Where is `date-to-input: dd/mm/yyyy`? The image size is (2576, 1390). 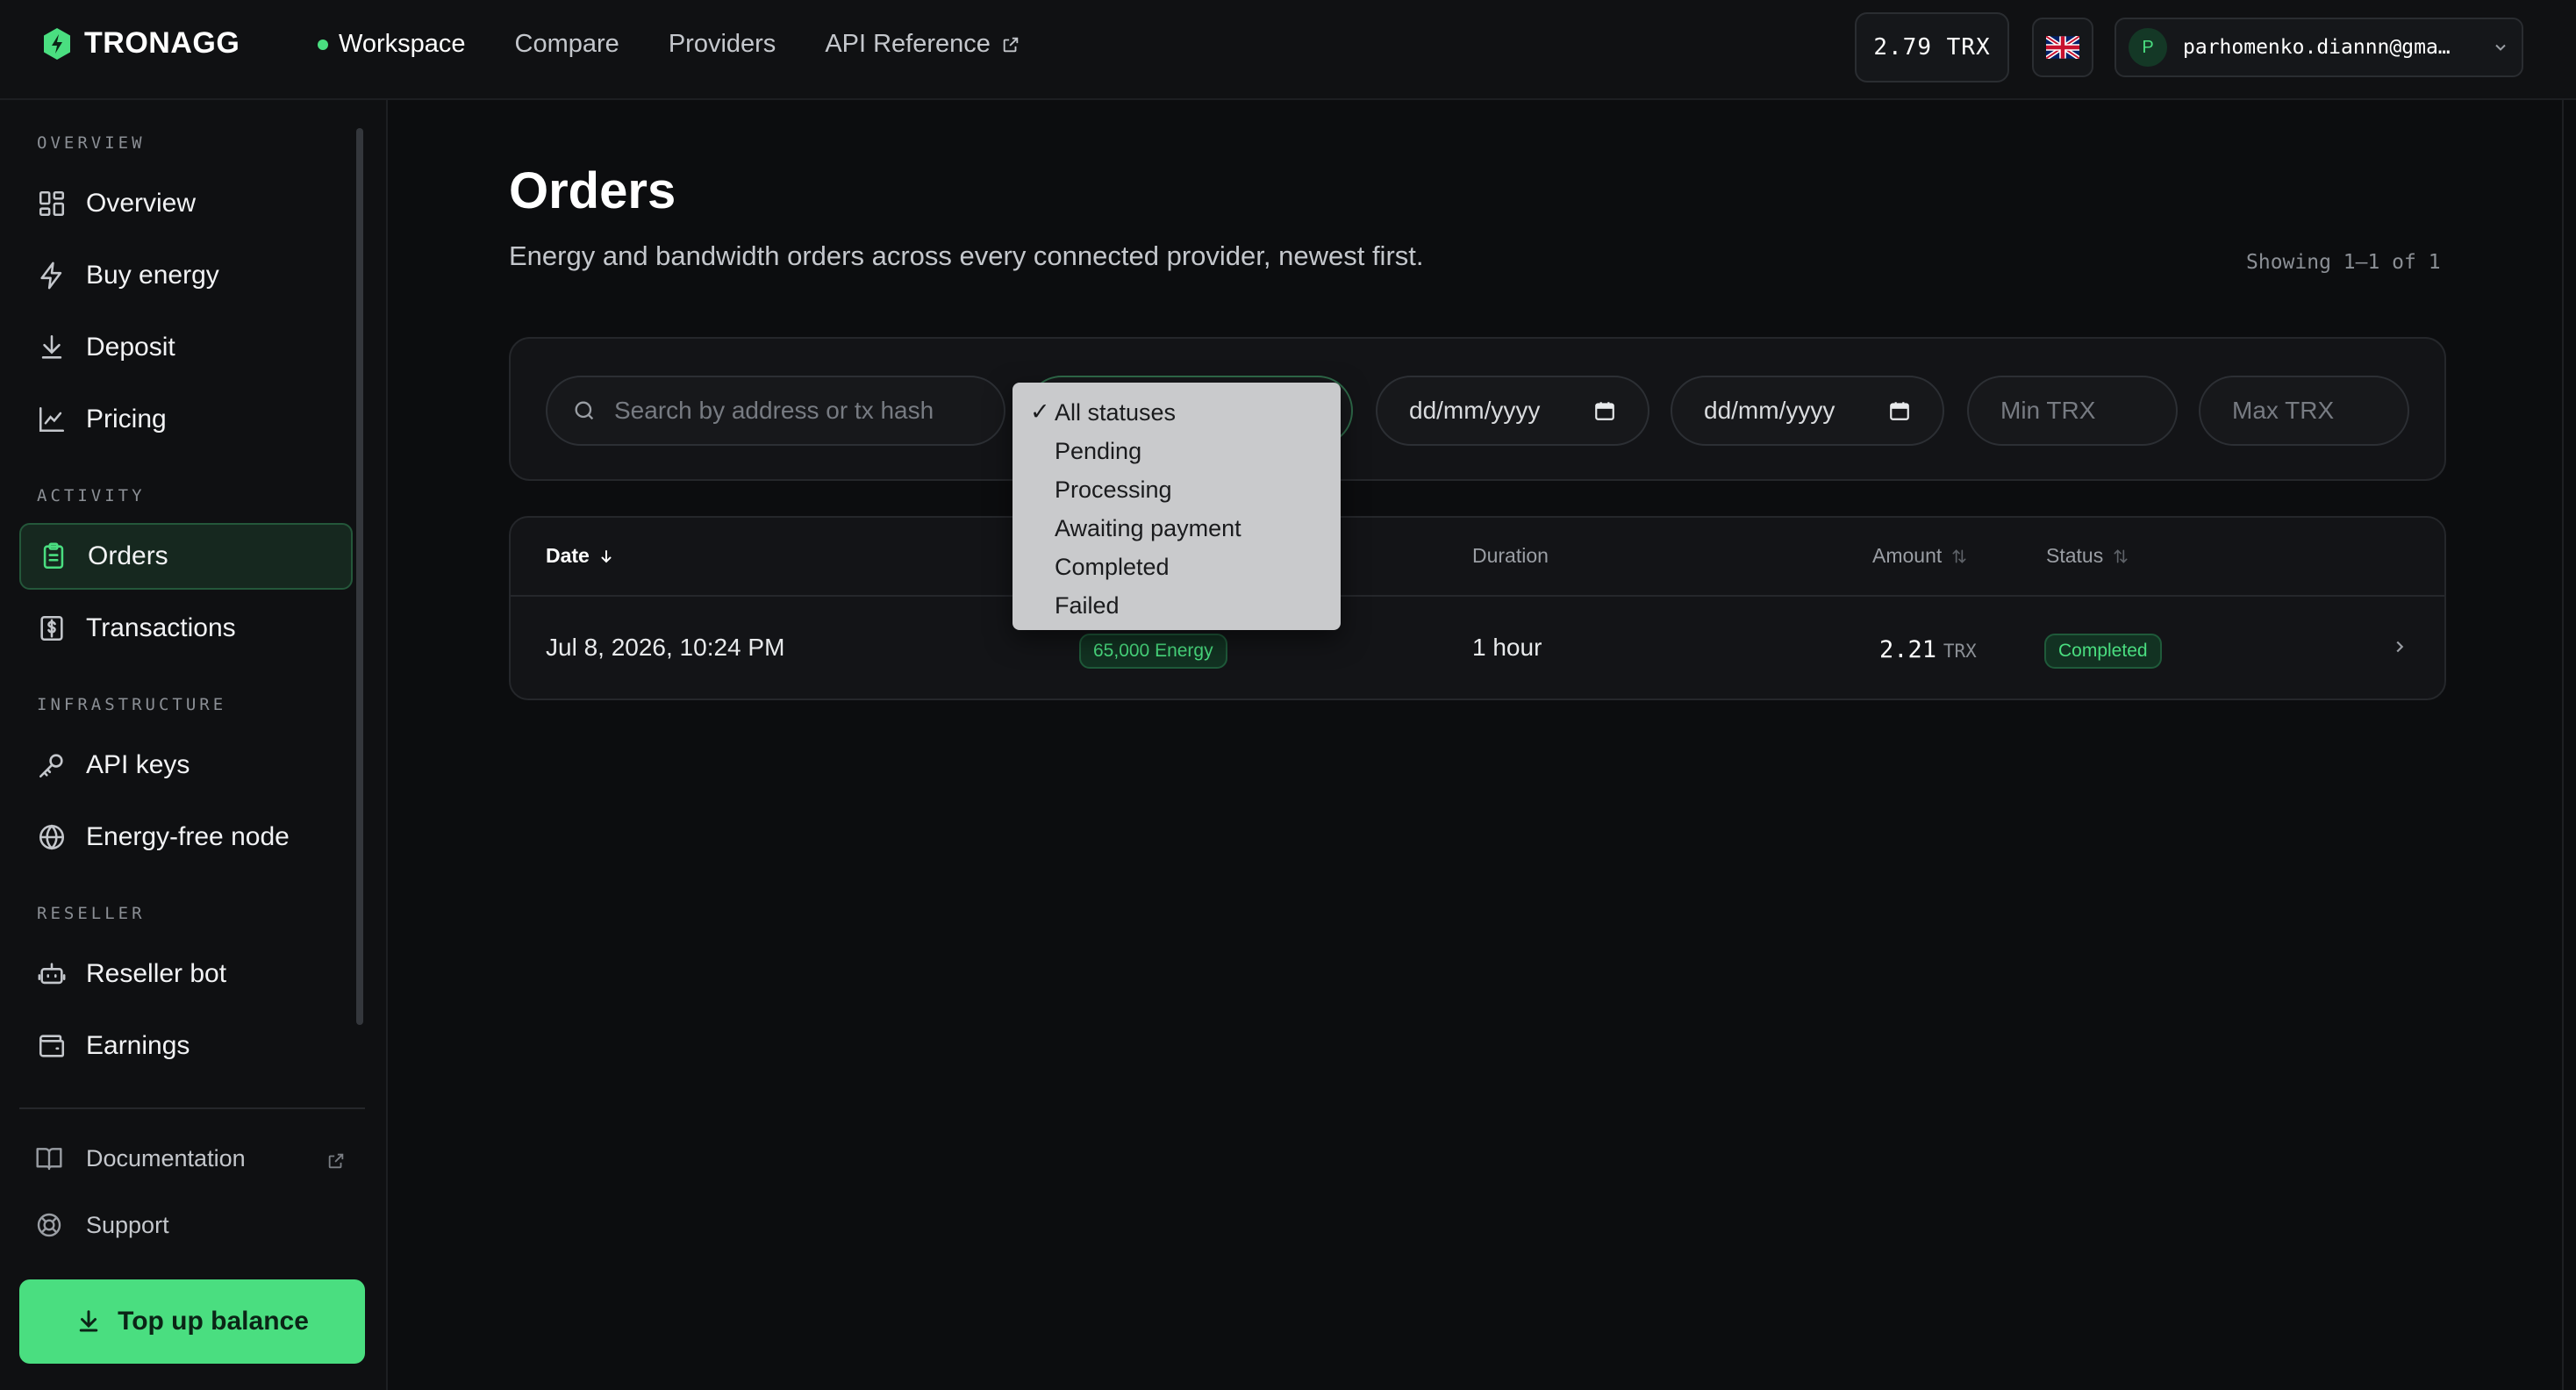 date-to-input: dd/mm/yyyy is located at coordinates (1807, 411).